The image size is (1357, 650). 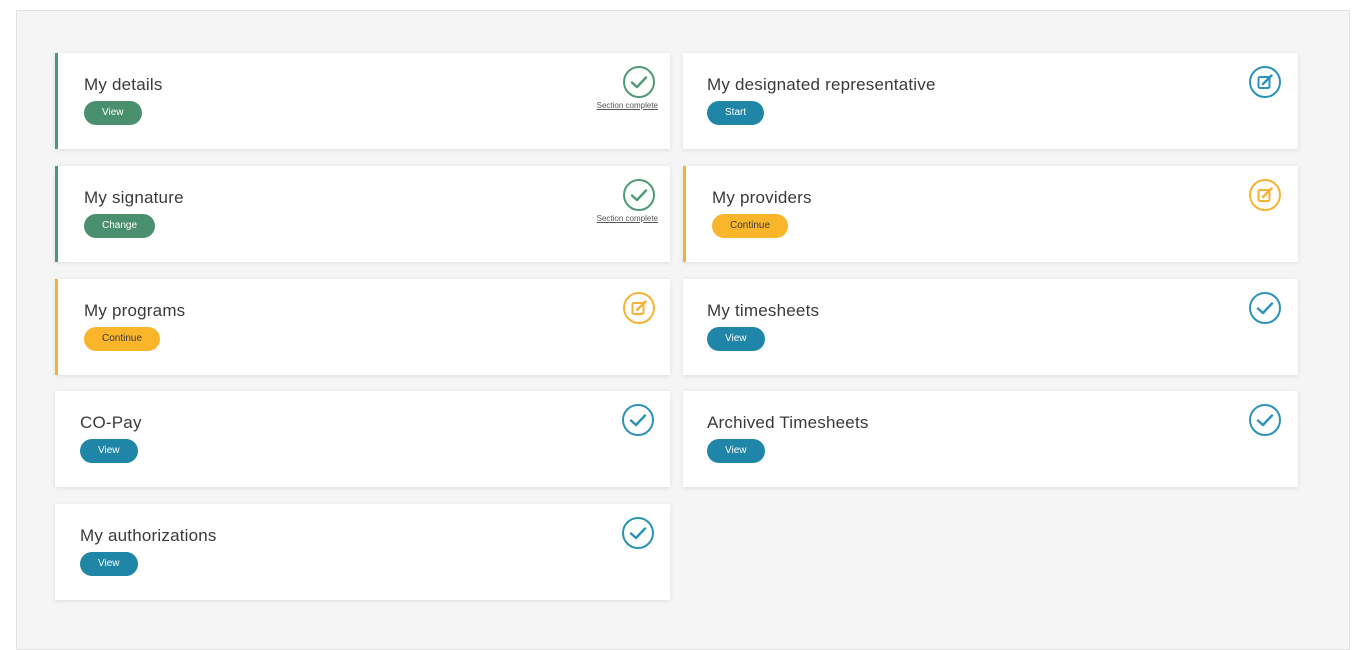 What do you see at coordinates (990, 327) in the screenshot?
I see `card-my-timesheets: My timesheets View` at bounding box center [990, 327].